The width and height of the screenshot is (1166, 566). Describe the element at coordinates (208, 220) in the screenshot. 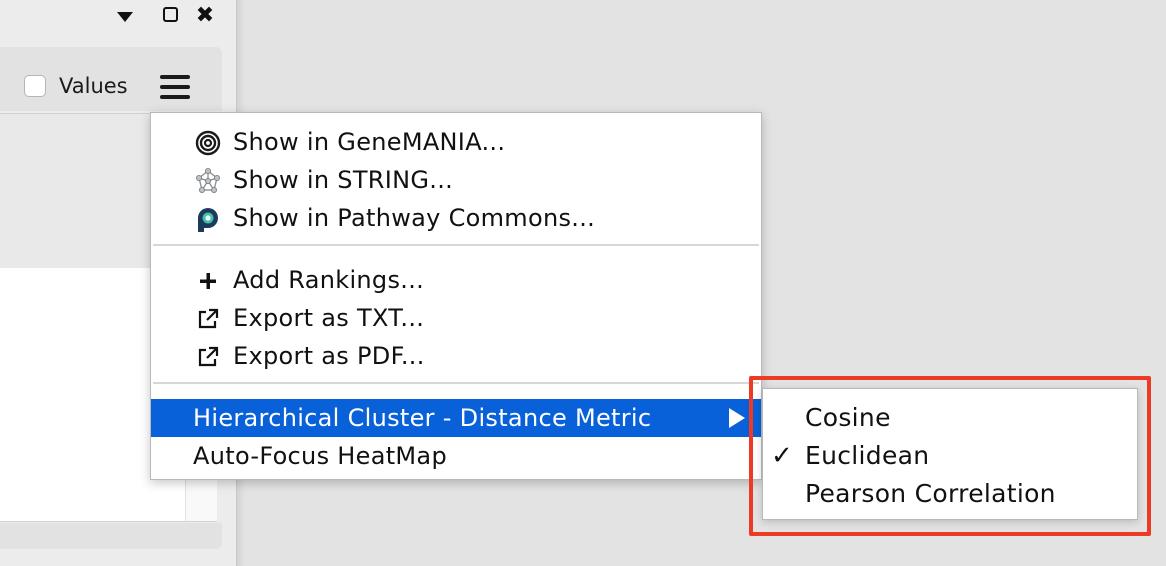

I see `pathway-commons-icon` at that location.